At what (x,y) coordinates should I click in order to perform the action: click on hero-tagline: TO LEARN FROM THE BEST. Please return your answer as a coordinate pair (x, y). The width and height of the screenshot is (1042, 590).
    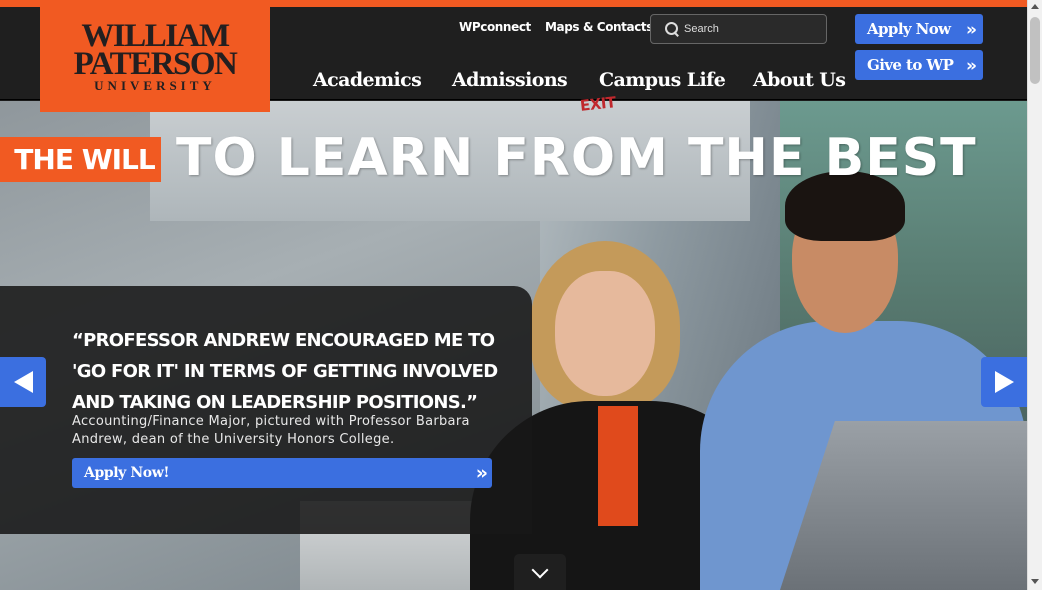
    Looking at the image, I should click on (576, 158).